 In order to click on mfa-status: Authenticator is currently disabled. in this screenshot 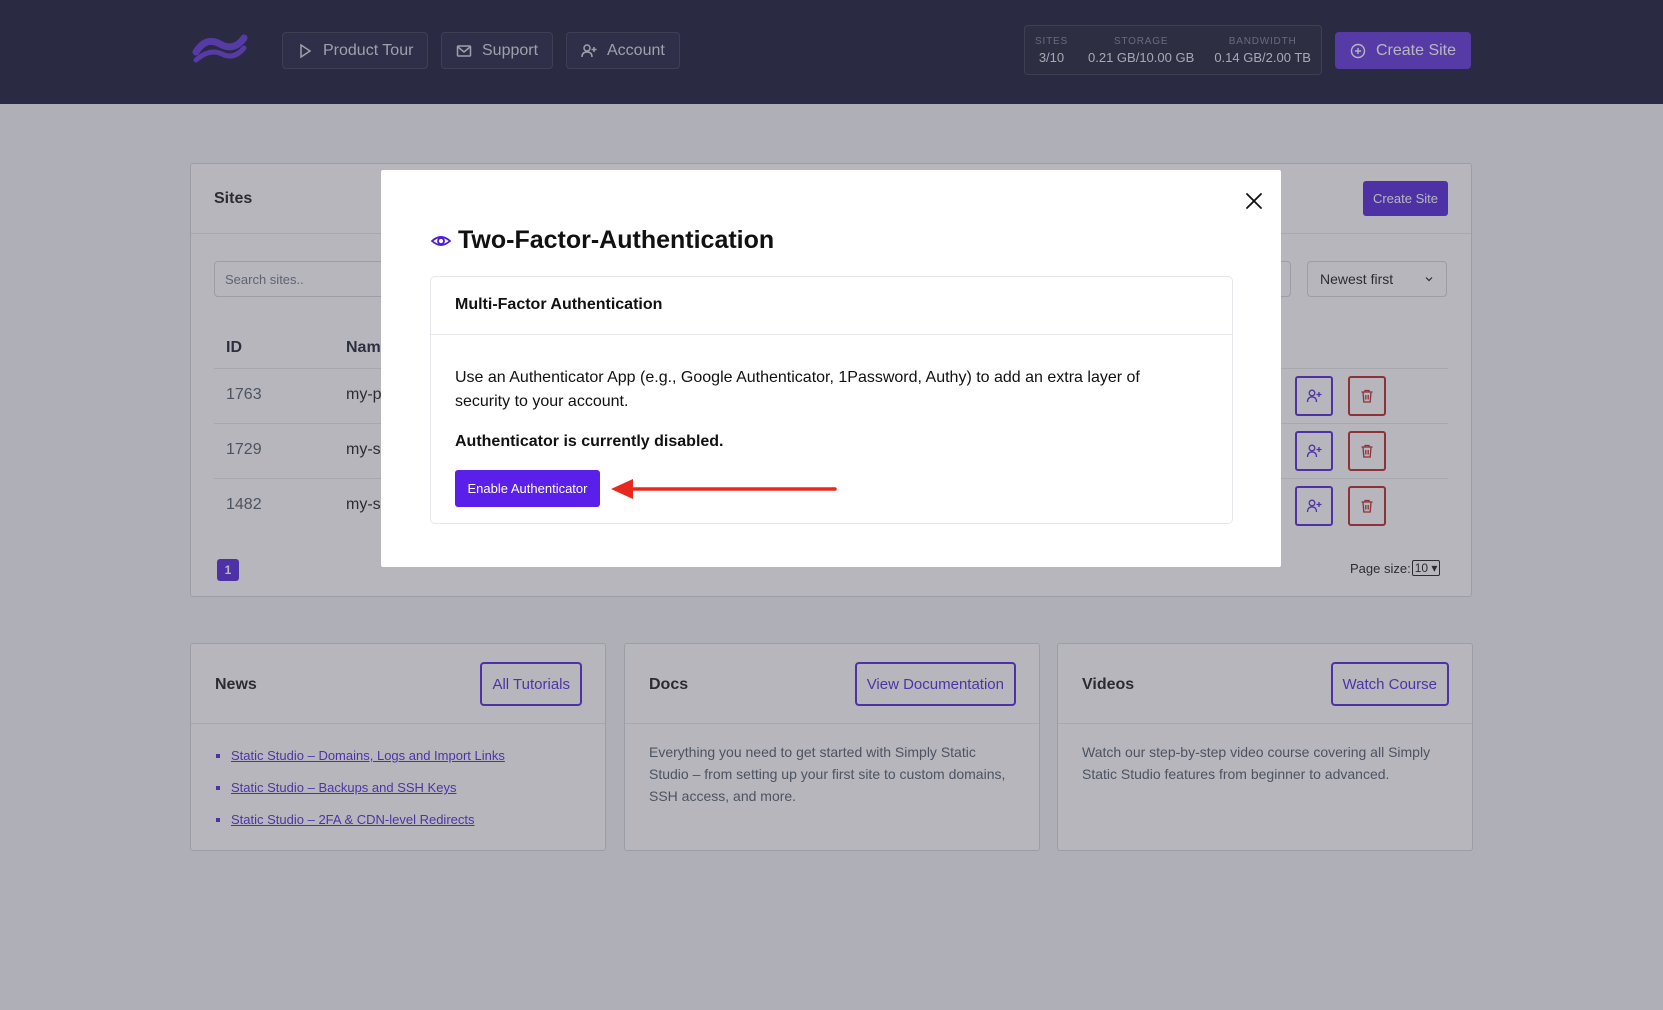, I will do `click(589, 441)`.